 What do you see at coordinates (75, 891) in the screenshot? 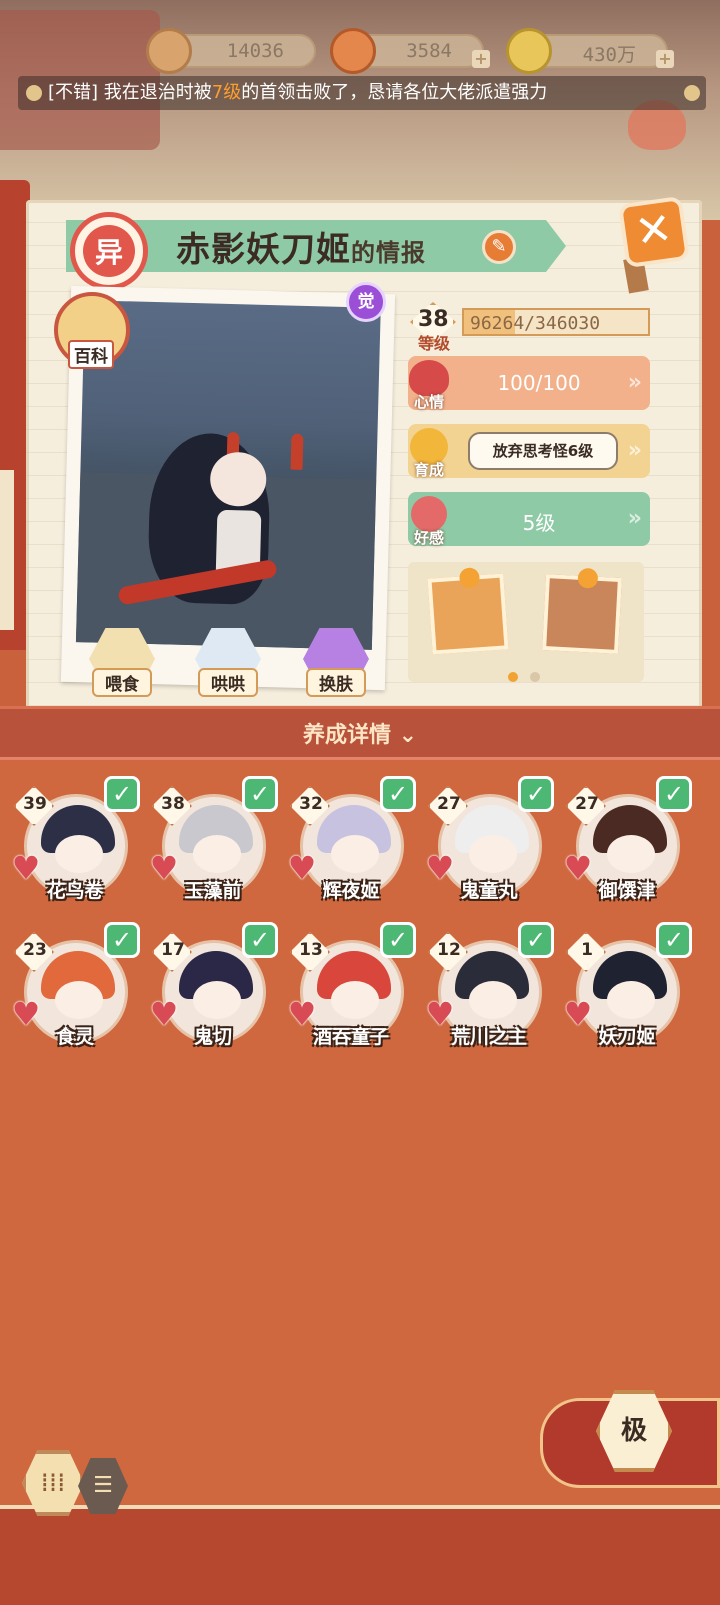
I see `card-name: 花鸟卷` at bounding box center [75, 891].